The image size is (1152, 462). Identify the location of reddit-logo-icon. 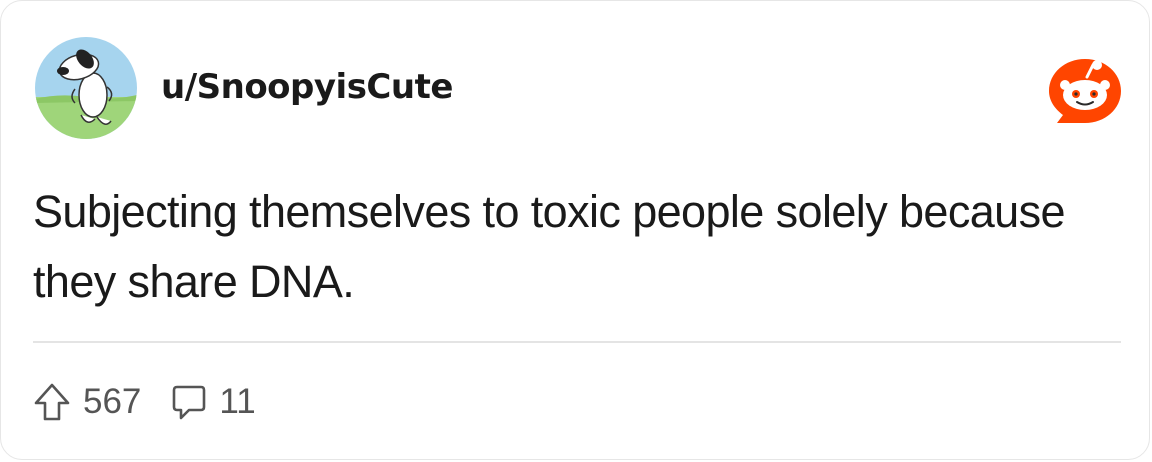
(1085, 91).